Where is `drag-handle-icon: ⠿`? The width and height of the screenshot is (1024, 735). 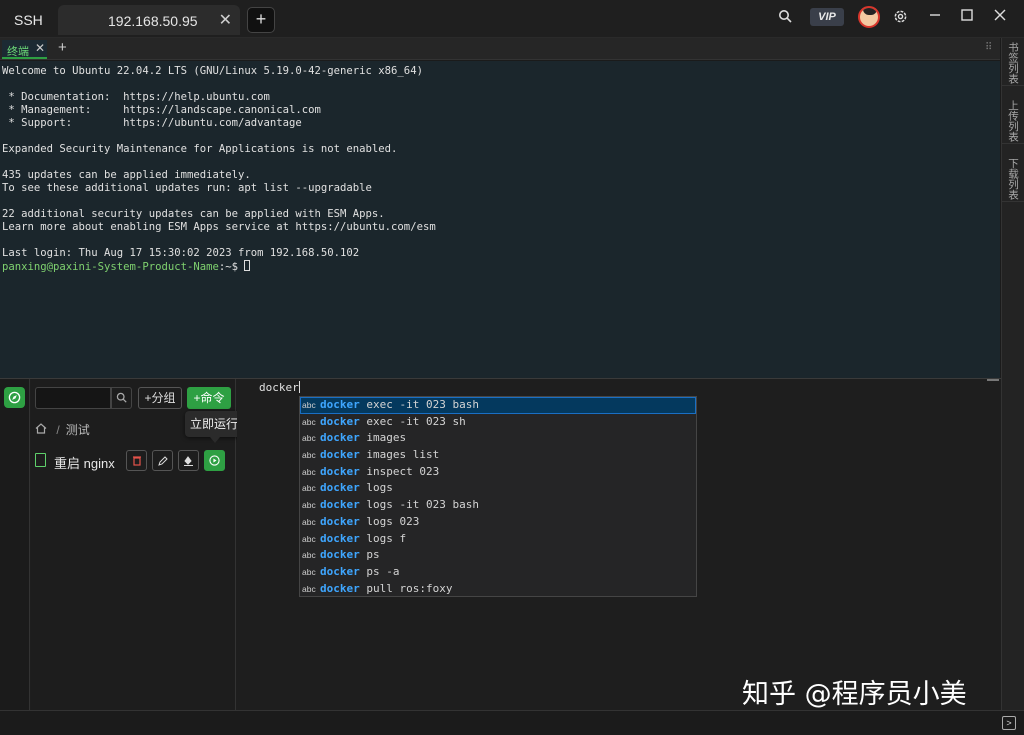
drag-handle-icon: ⠿ is located at coordinates (988, 47).